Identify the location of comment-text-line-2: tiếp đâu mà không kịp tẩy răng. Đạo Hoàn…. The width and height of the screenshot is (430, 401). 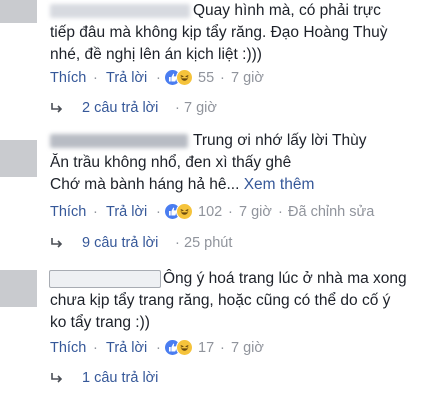
(219, 32).